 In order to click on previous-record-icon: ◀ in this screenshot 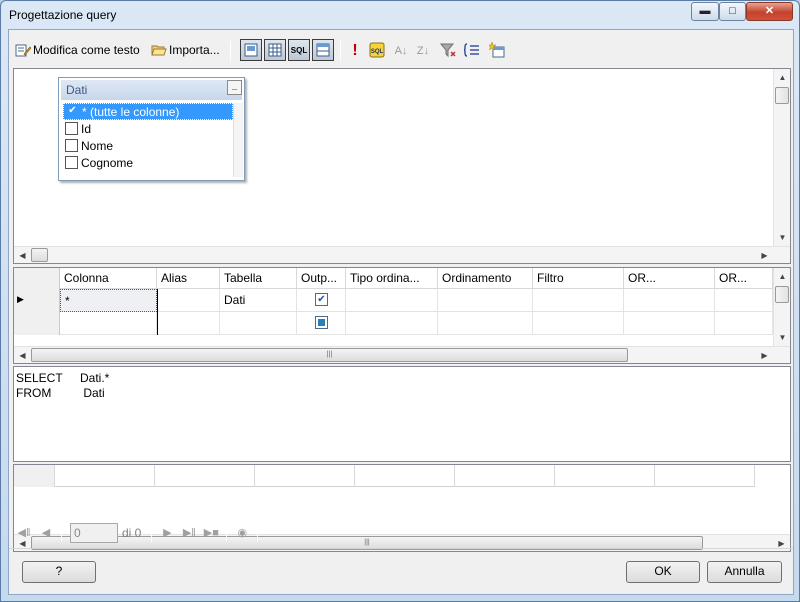, I will do `click(46, 533)`.